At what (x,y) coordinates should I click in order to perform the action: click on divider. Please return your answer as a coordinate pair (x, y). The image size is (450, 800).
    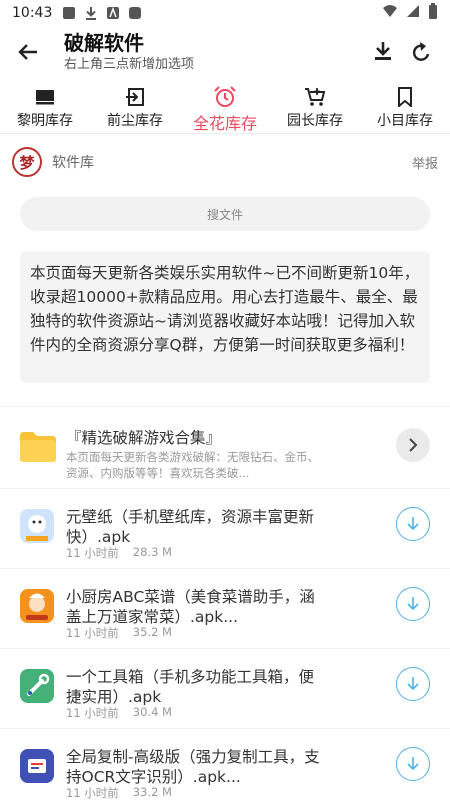
    Looking at the image, I should click on (225, 406).